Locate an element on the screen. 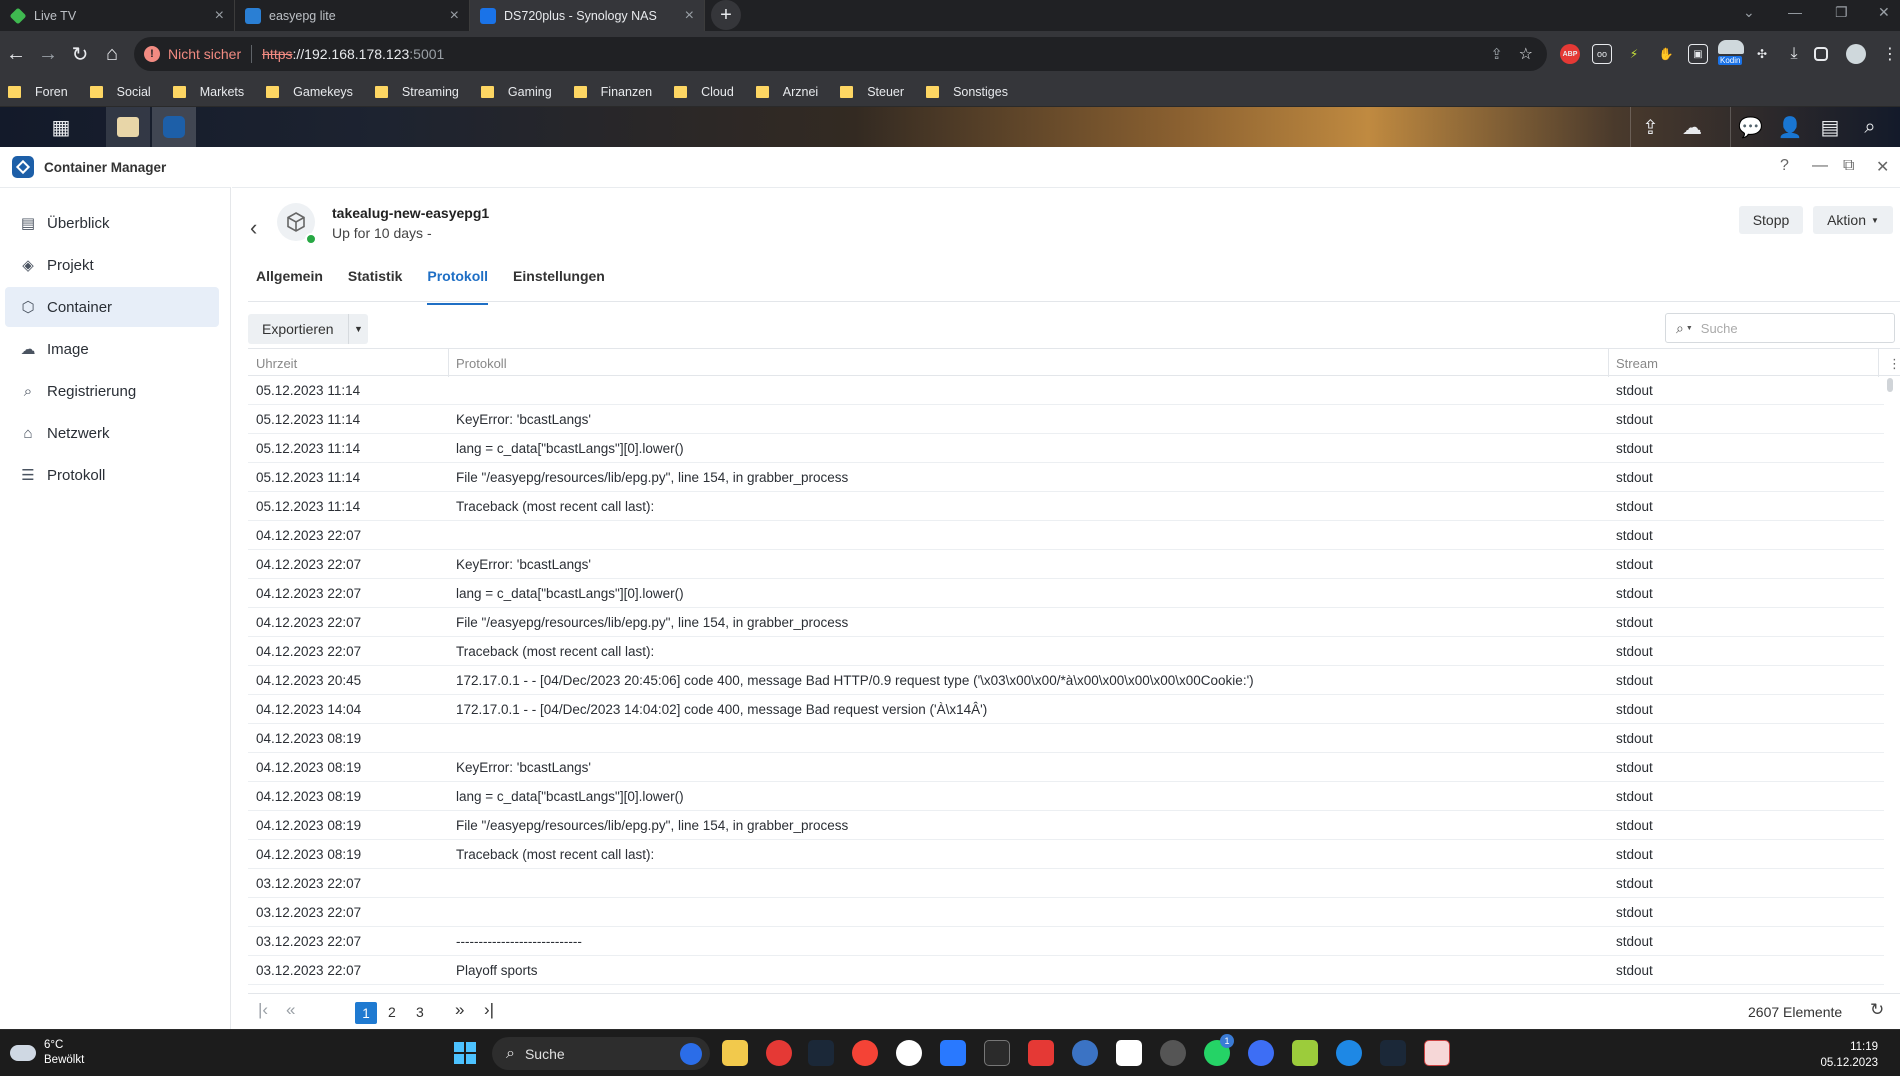 The image size is (1900, 1076). sidebar-item-registry: ⌕ Registrierung is located at coordinates (112, 391).